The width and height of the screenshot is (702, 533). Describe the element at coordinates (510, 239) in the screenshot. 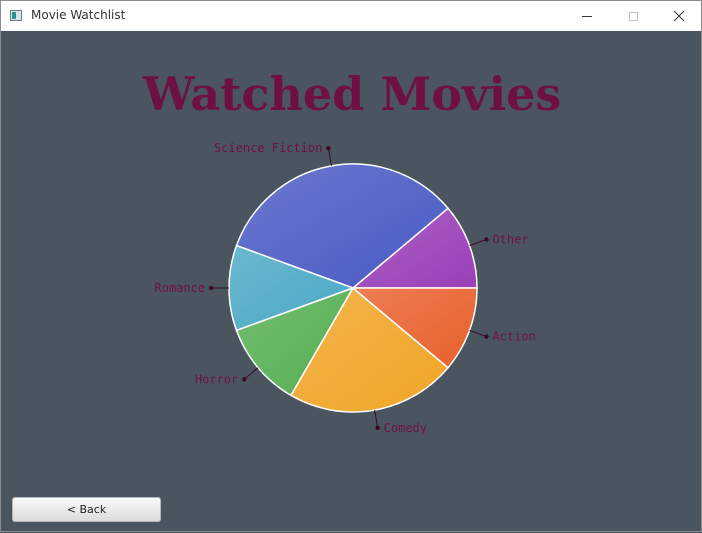

I see `slice-label: Other` at that location.